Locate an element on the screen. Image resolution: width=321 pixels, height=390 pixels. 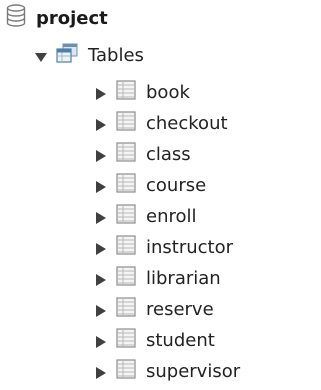
table-name: checkout is located at coordinates (187, 123).